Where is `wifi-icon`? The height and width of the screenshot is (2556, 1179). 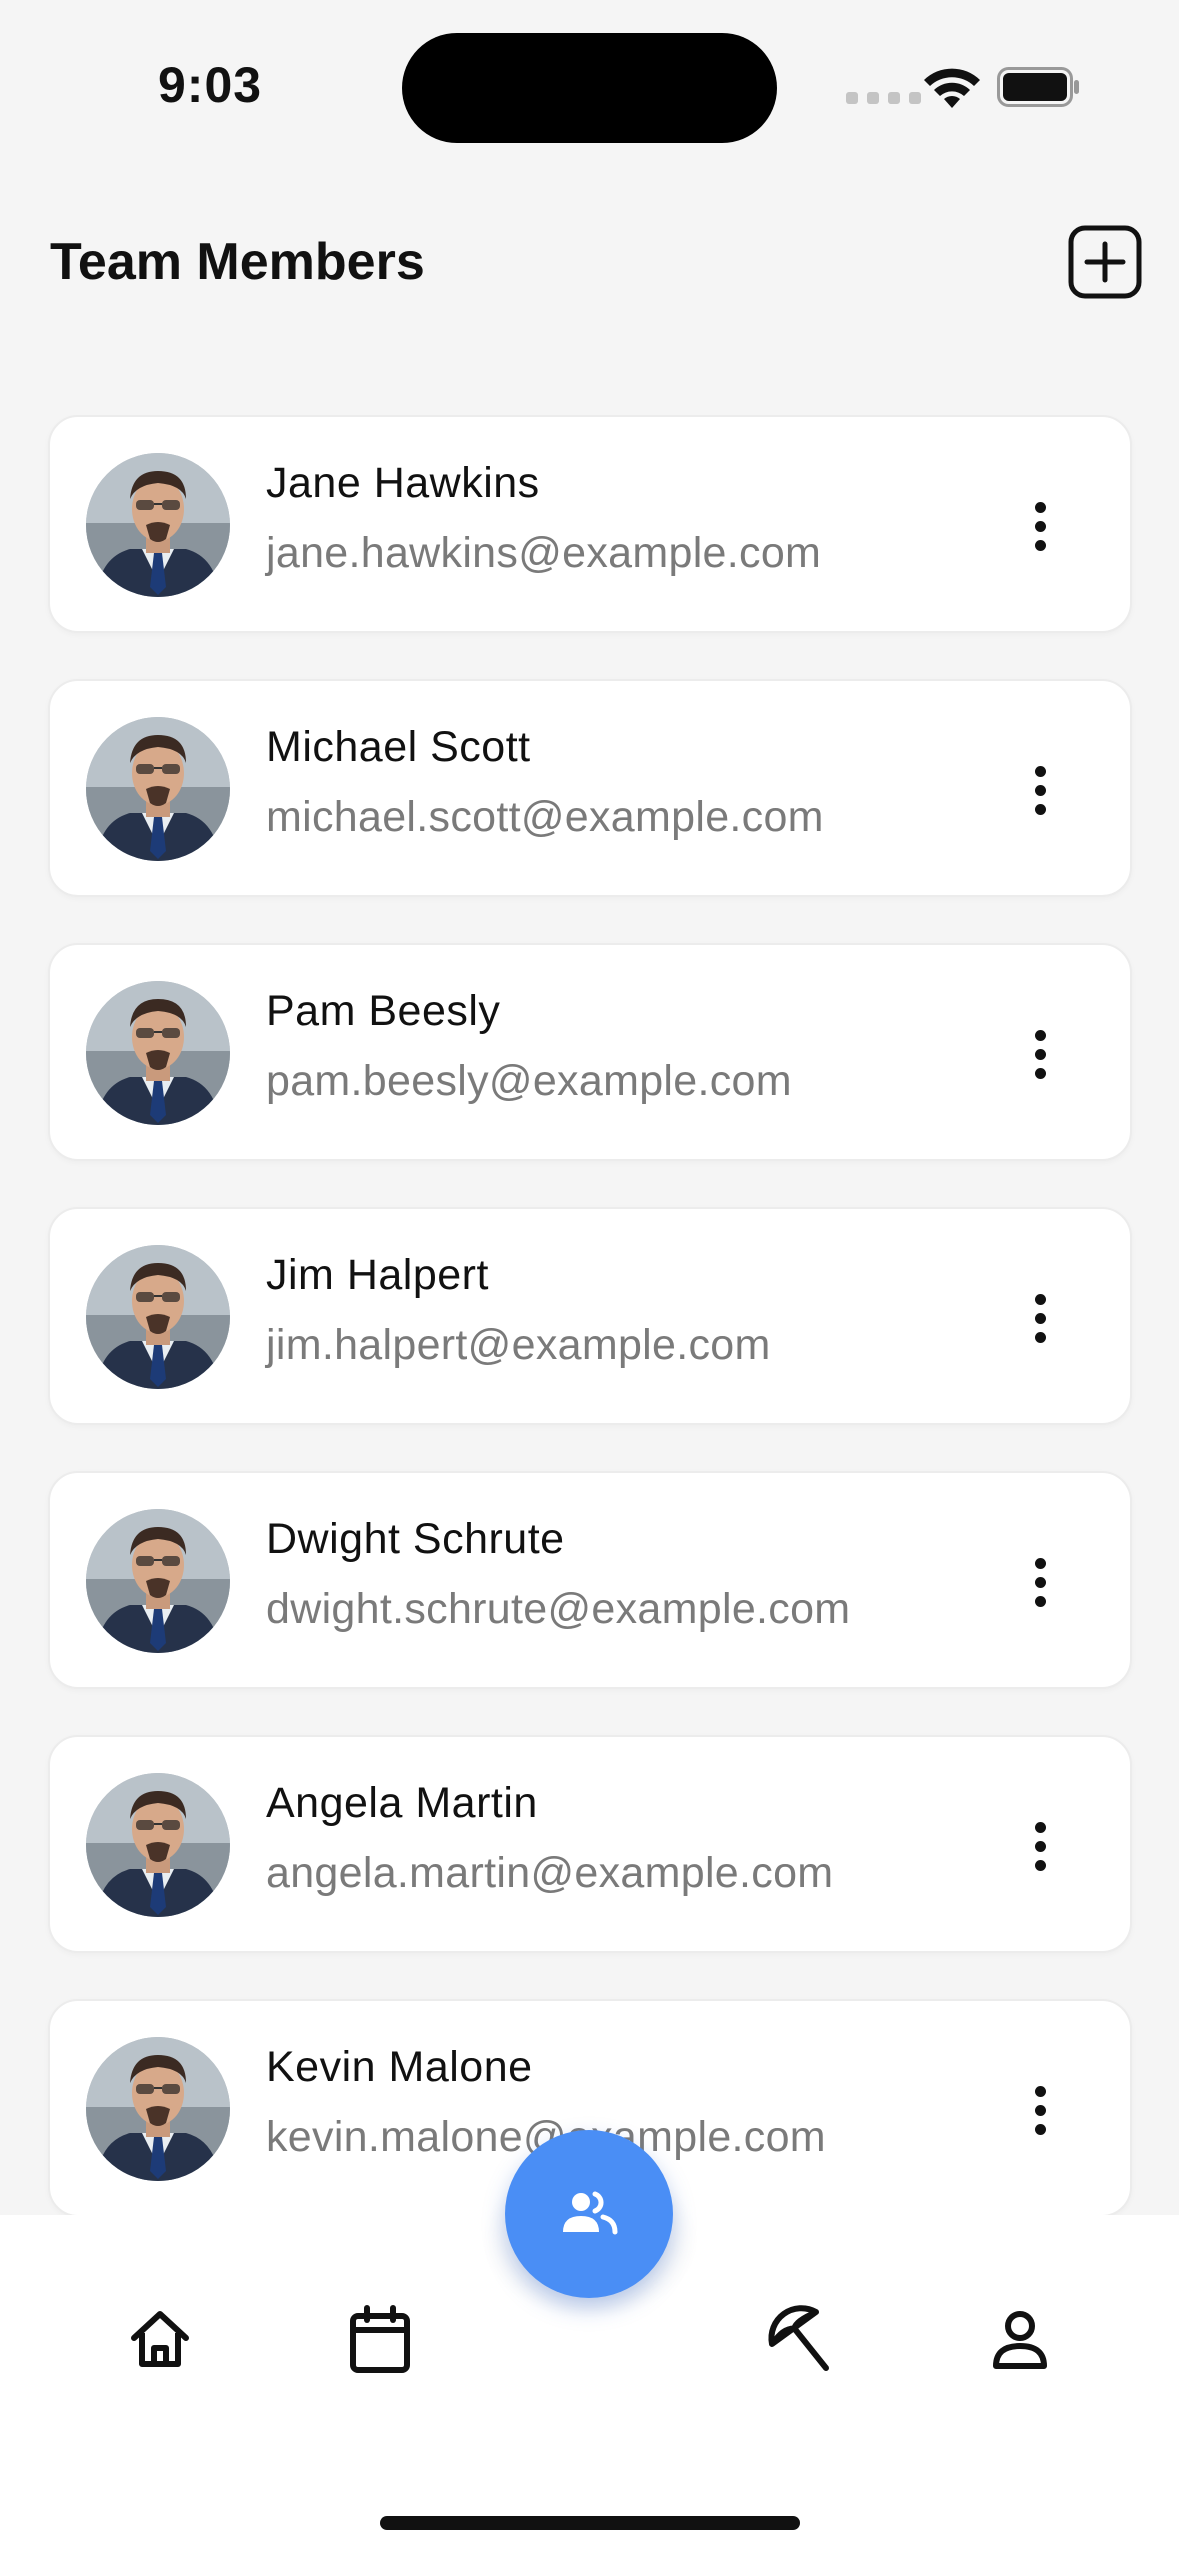
wifi-icon is located at coordinates (952, 88).